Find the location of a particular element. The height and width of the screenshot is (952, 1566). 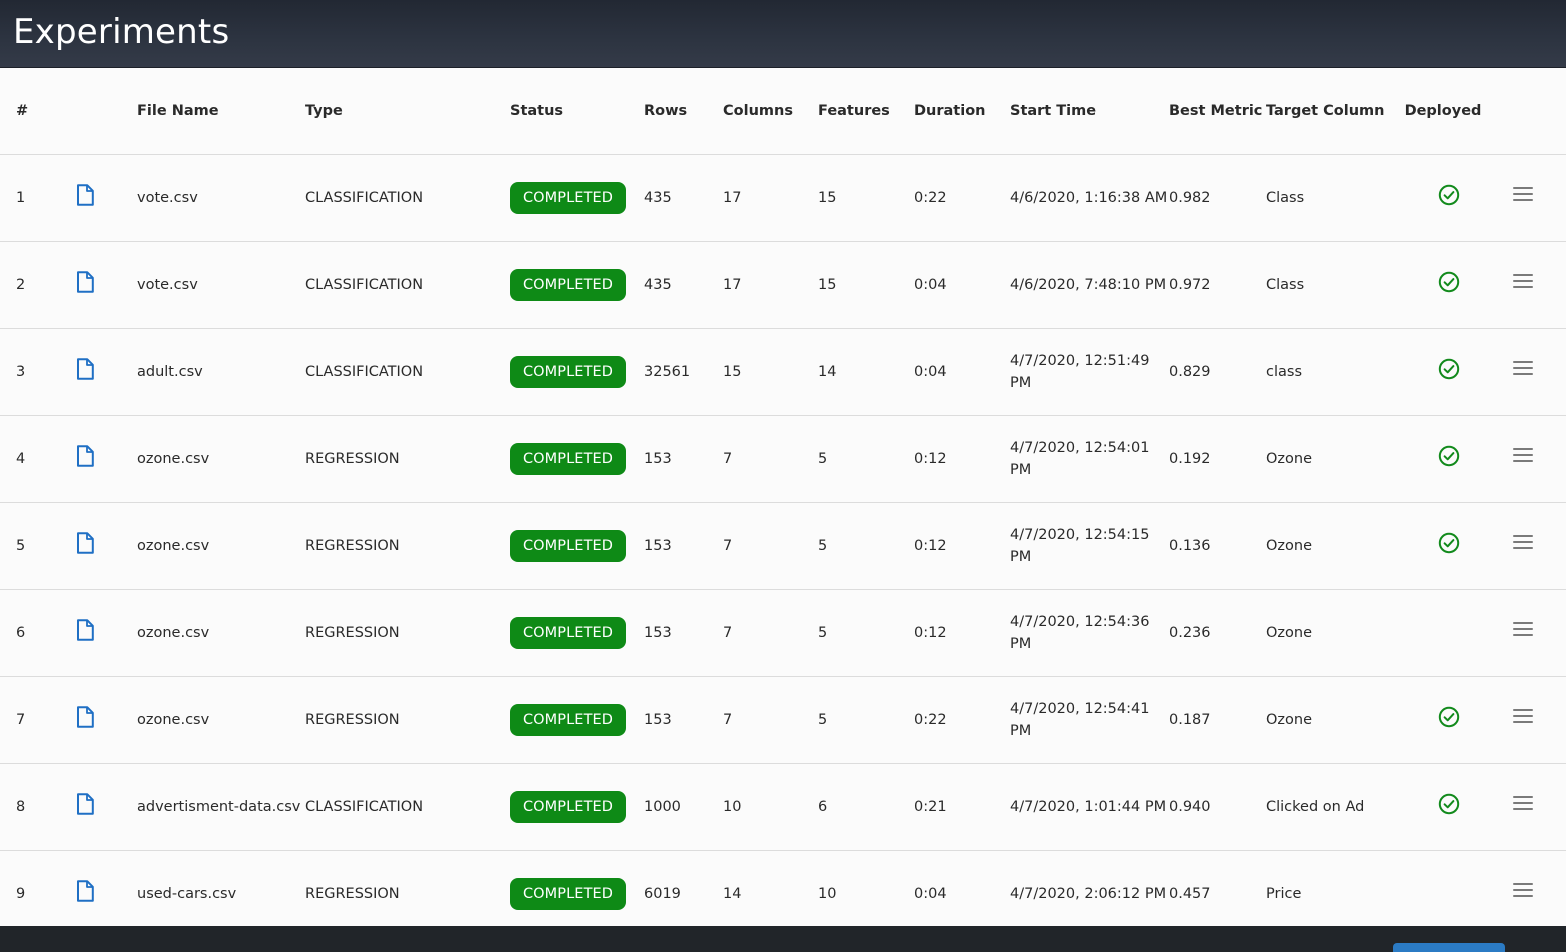

cell-num: 9 is located at coordinates (21, 893).